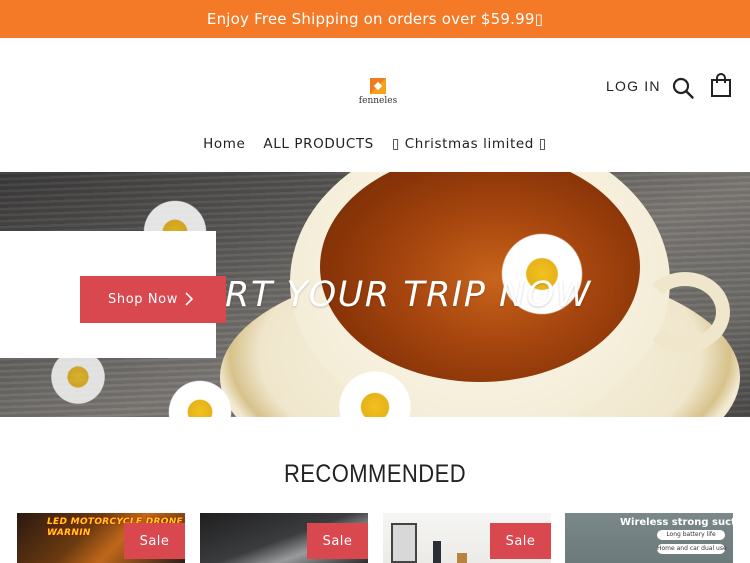  What do you see at coordinates (375, 474) in the screenshot?
I see `recommended-heading: RECOMMENDED` at bounding box center [375, 474].